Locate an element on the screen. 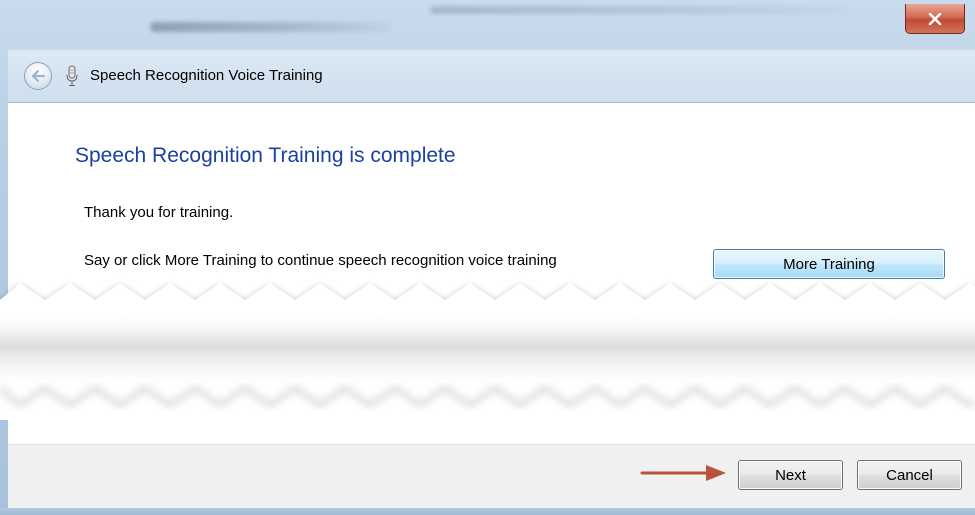 The image size is (975, 515). window-title: Speech Recognition Voice Training is located at coordinates (206, 75).